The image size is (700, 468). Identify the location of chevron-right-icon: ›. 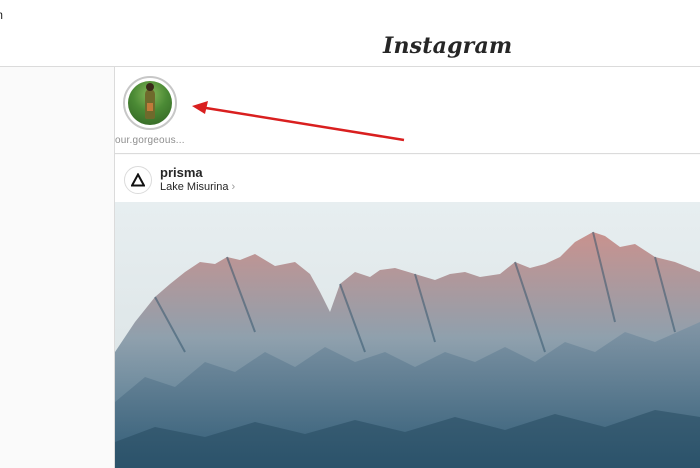
(233, 187).